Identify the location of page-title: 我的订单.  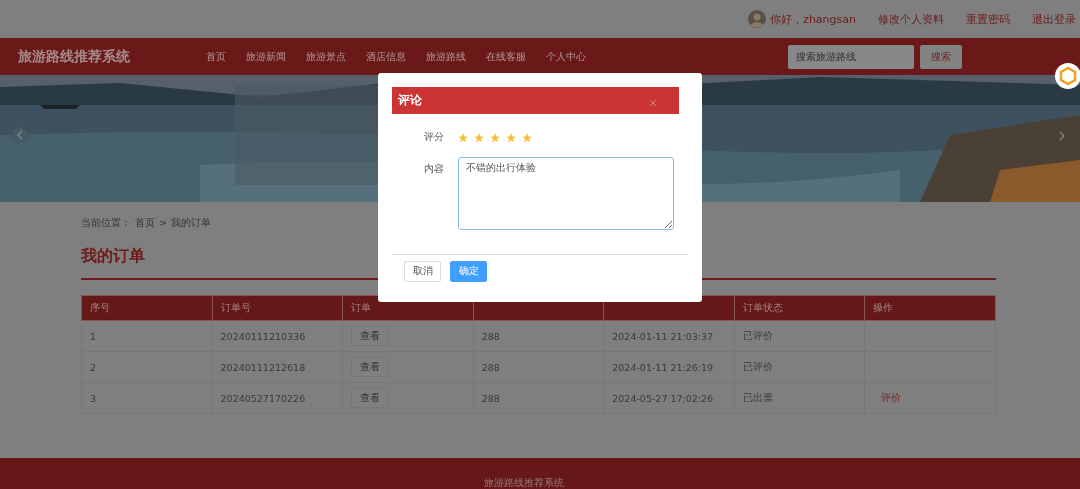
(113, 256).